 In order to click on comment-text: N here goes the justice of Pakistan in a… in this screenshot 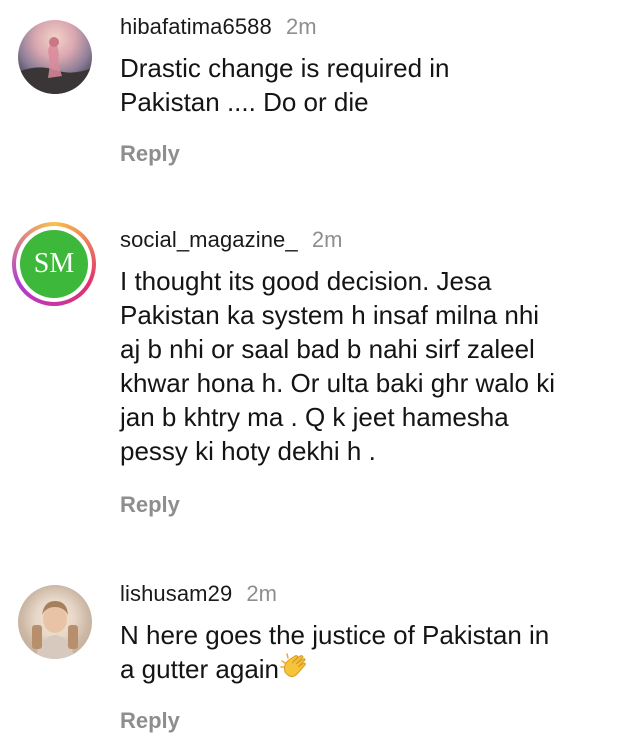, I will do `click(374, 654)`.